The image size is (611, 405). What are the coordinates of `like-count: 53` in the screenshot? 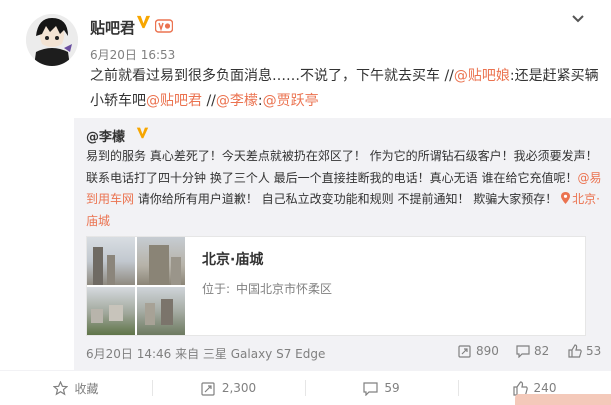 It's located at (594, 351).